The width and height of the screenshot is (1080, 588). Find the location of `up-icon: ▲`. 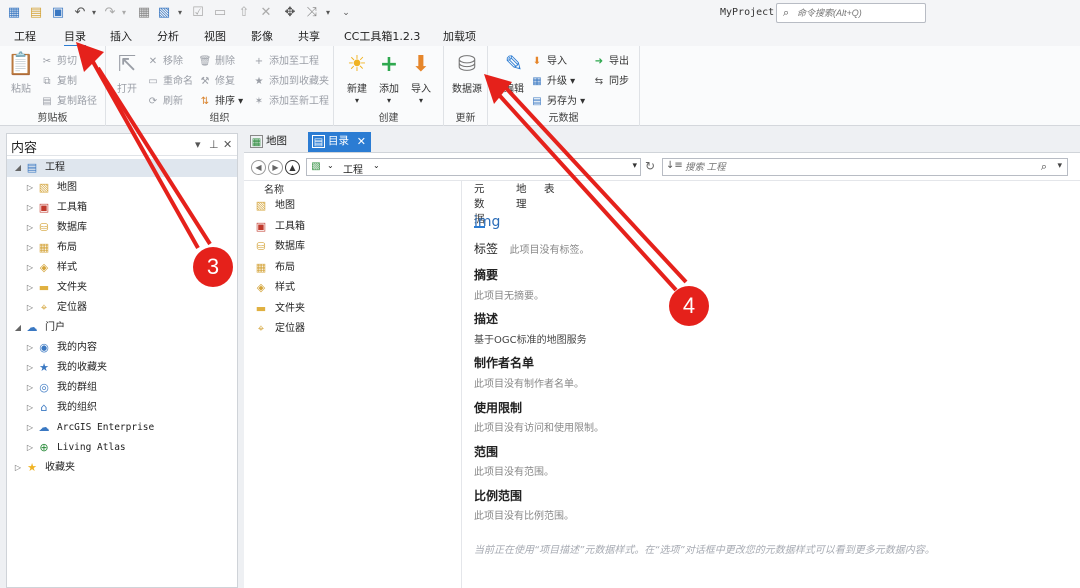

up-icon: ▲ is located at coordinates (292, 167).